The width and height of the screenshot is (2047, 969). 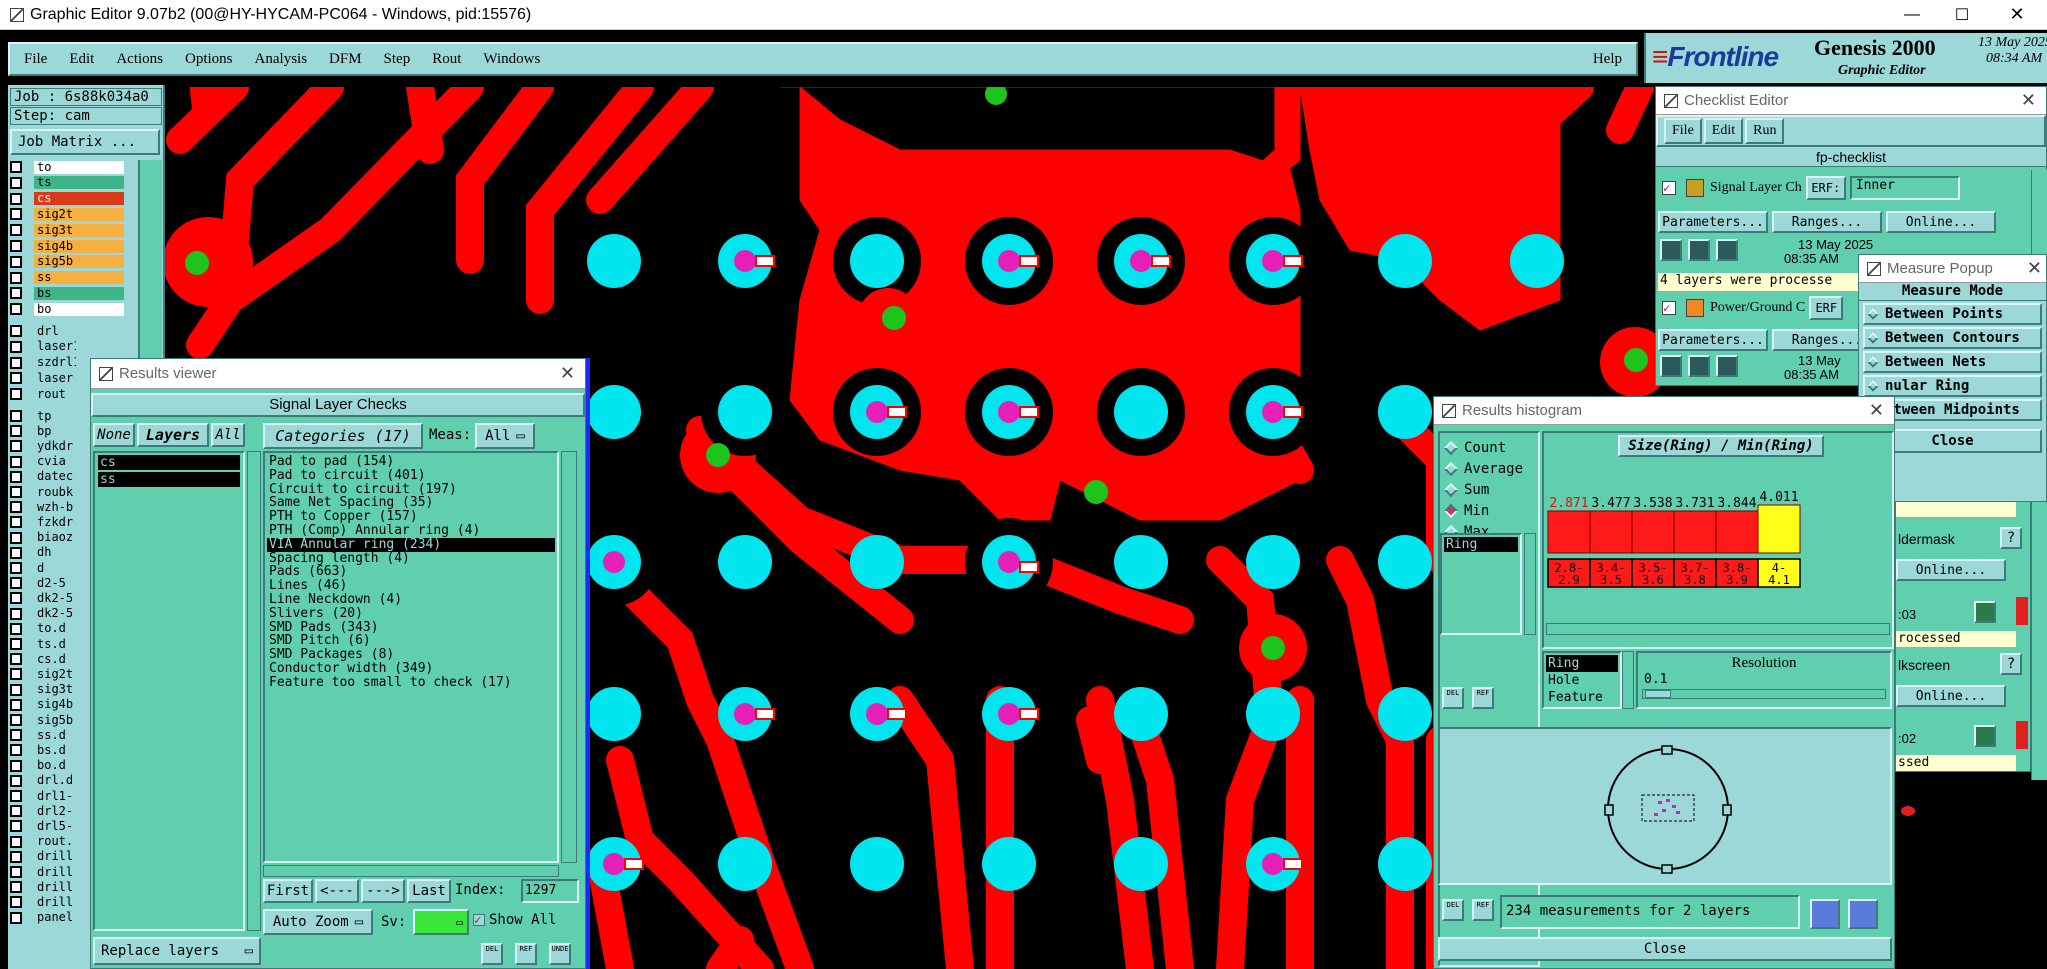 What do you see at coordinates (79, 183) in the screenshot?
I see `layer-name: ts` at bounding box center [79, 183].